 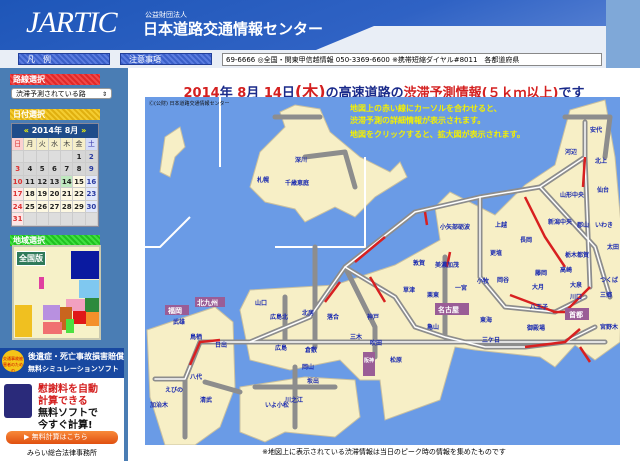 I want to click on weekday-label: 月, so click(x=30, y=144).